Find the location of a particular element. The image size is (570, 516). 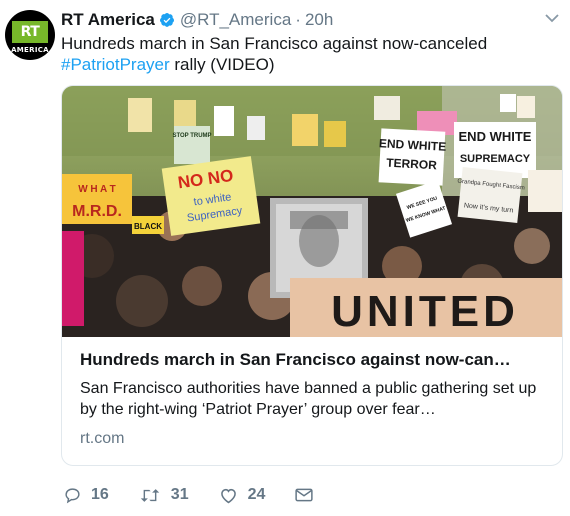

svg-text: W H A T is located at coordinates (97, 189).